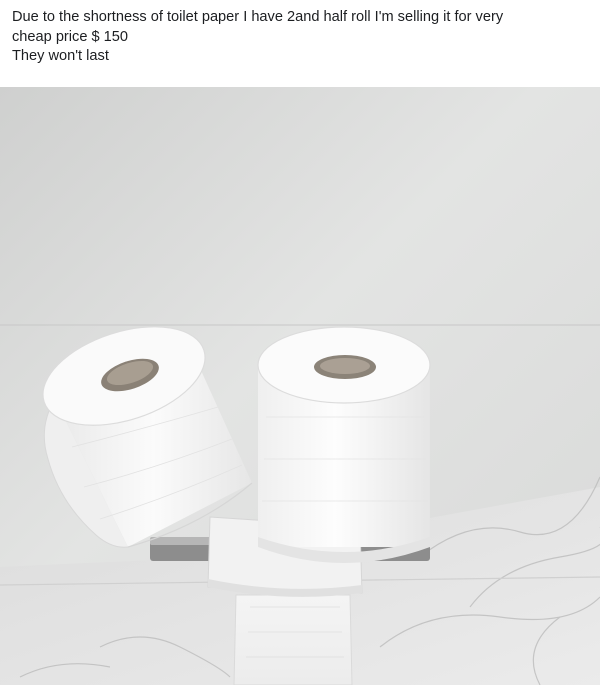 The image size is (600, 685). Describe the element at coordinates (70, 36) in the screenshot. I see `post-text-line-2: cheap price $ 150` at that location.